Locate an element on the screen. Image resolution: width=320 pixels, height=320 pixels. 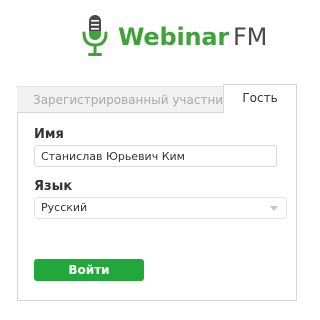
language-label: Язык is located at coordinates (53, 186).